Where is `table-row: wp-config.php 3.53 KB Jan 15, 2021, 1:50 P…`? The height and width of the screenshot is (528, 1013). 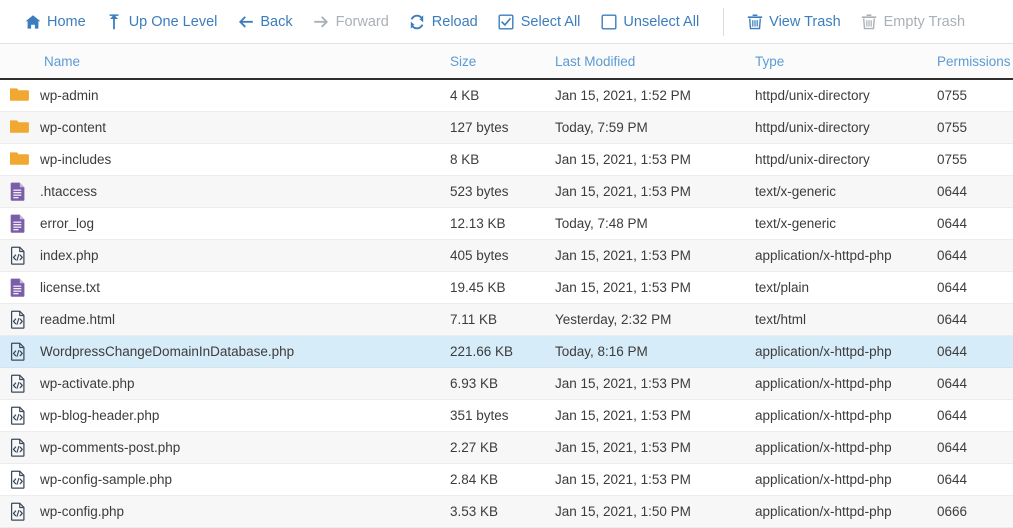
table-row: wp-config.php 3.53 KB Jan 15, 2021, 1:50 P… is located at coordinates (506, 511).